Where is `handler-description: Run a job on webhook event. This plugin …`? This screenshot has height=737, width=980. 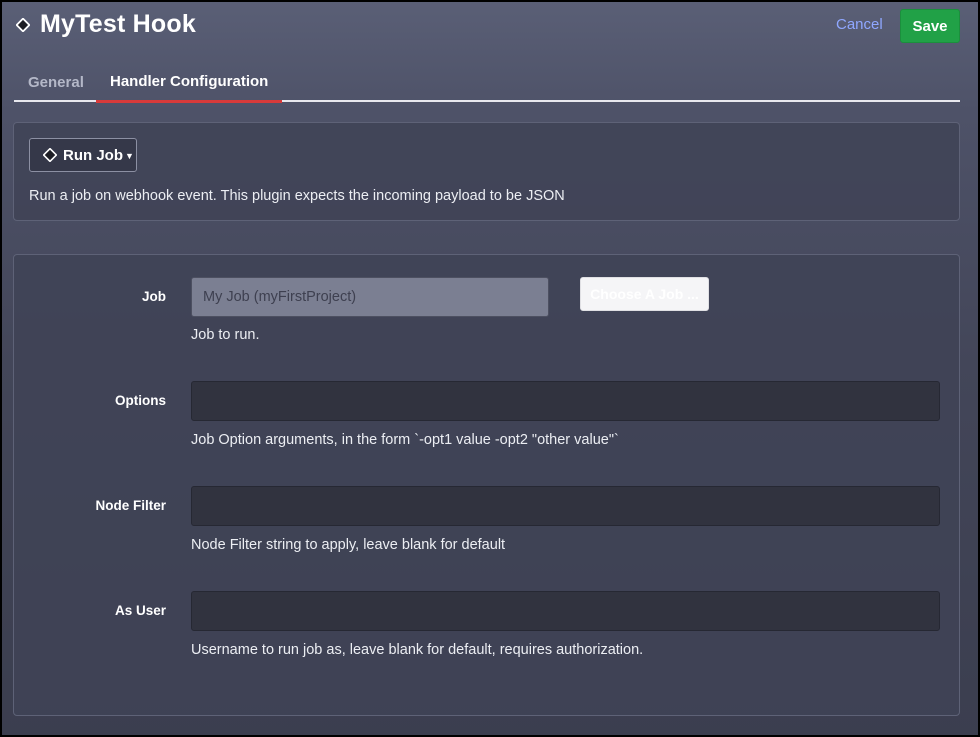
handler-description: Run a job on webhook event. This plugin … is located at coordinates (297, 196).